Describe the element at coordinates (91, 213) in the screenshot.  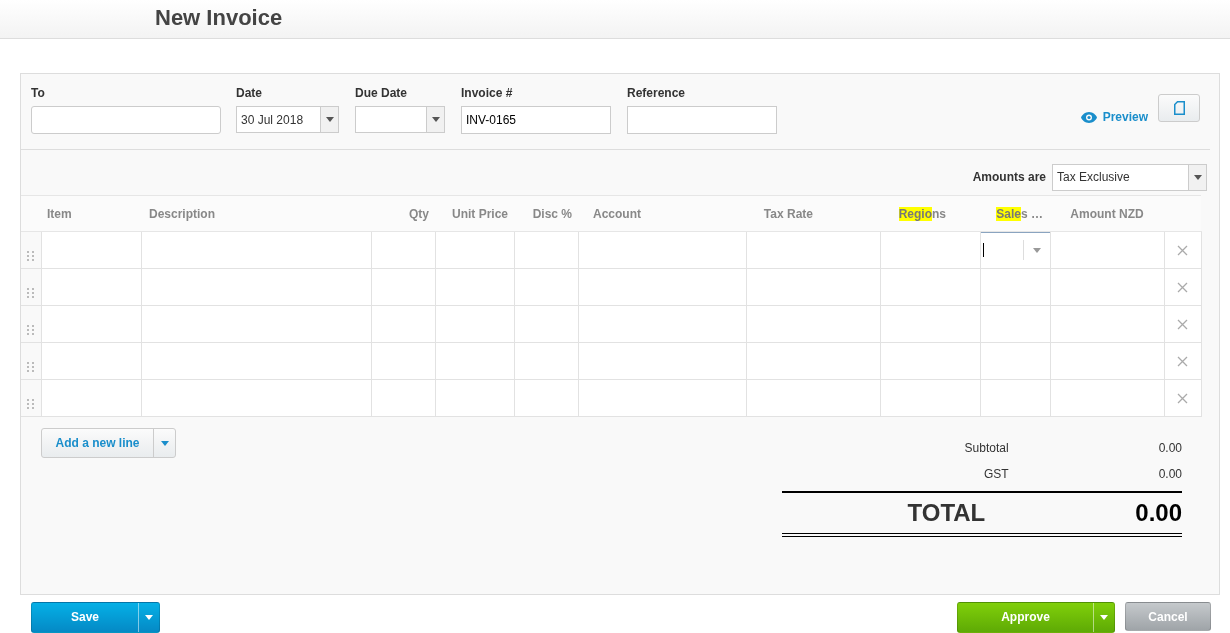
I see `column-header: Item` at that location.